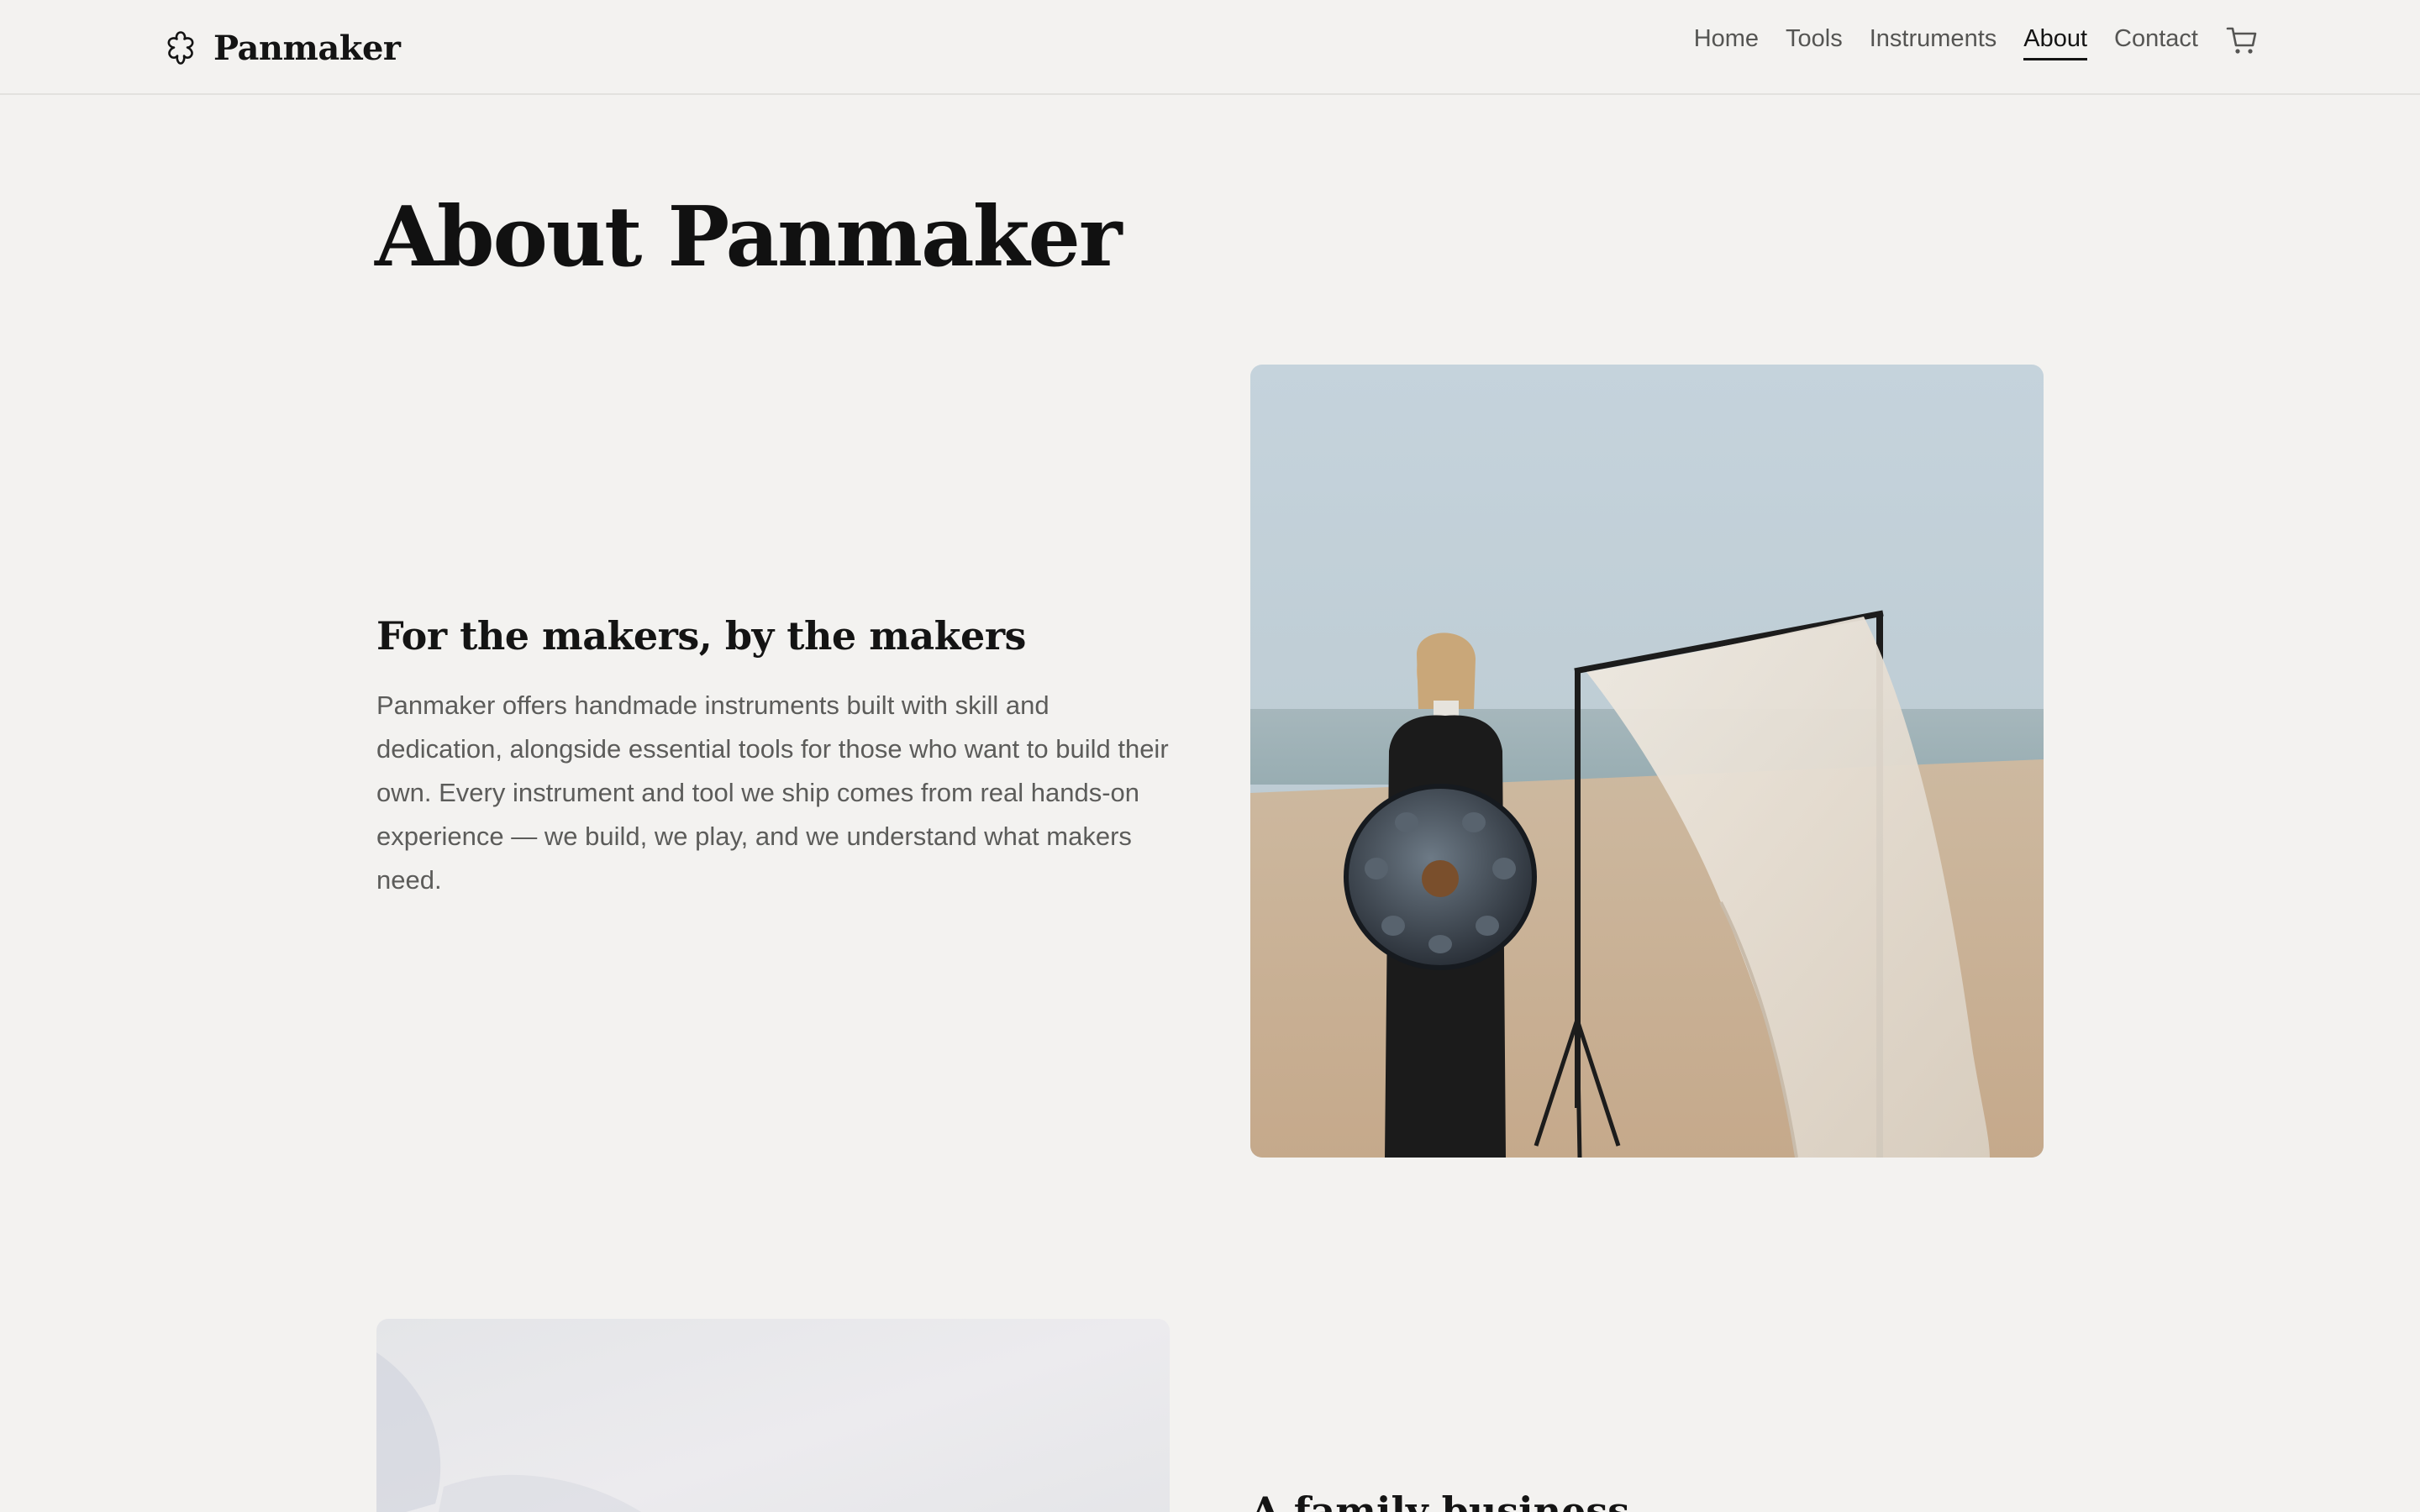  I want to click on nav-link-instruments: Instruments, so click(1933, 42).